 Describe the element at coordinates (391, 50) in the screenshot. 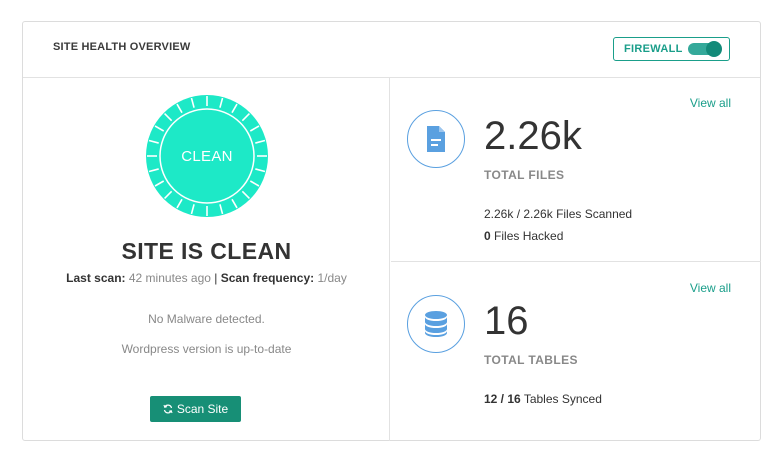

I see `card-header: SITE HEALTH OVERVIEW FIREWALL` at that location.